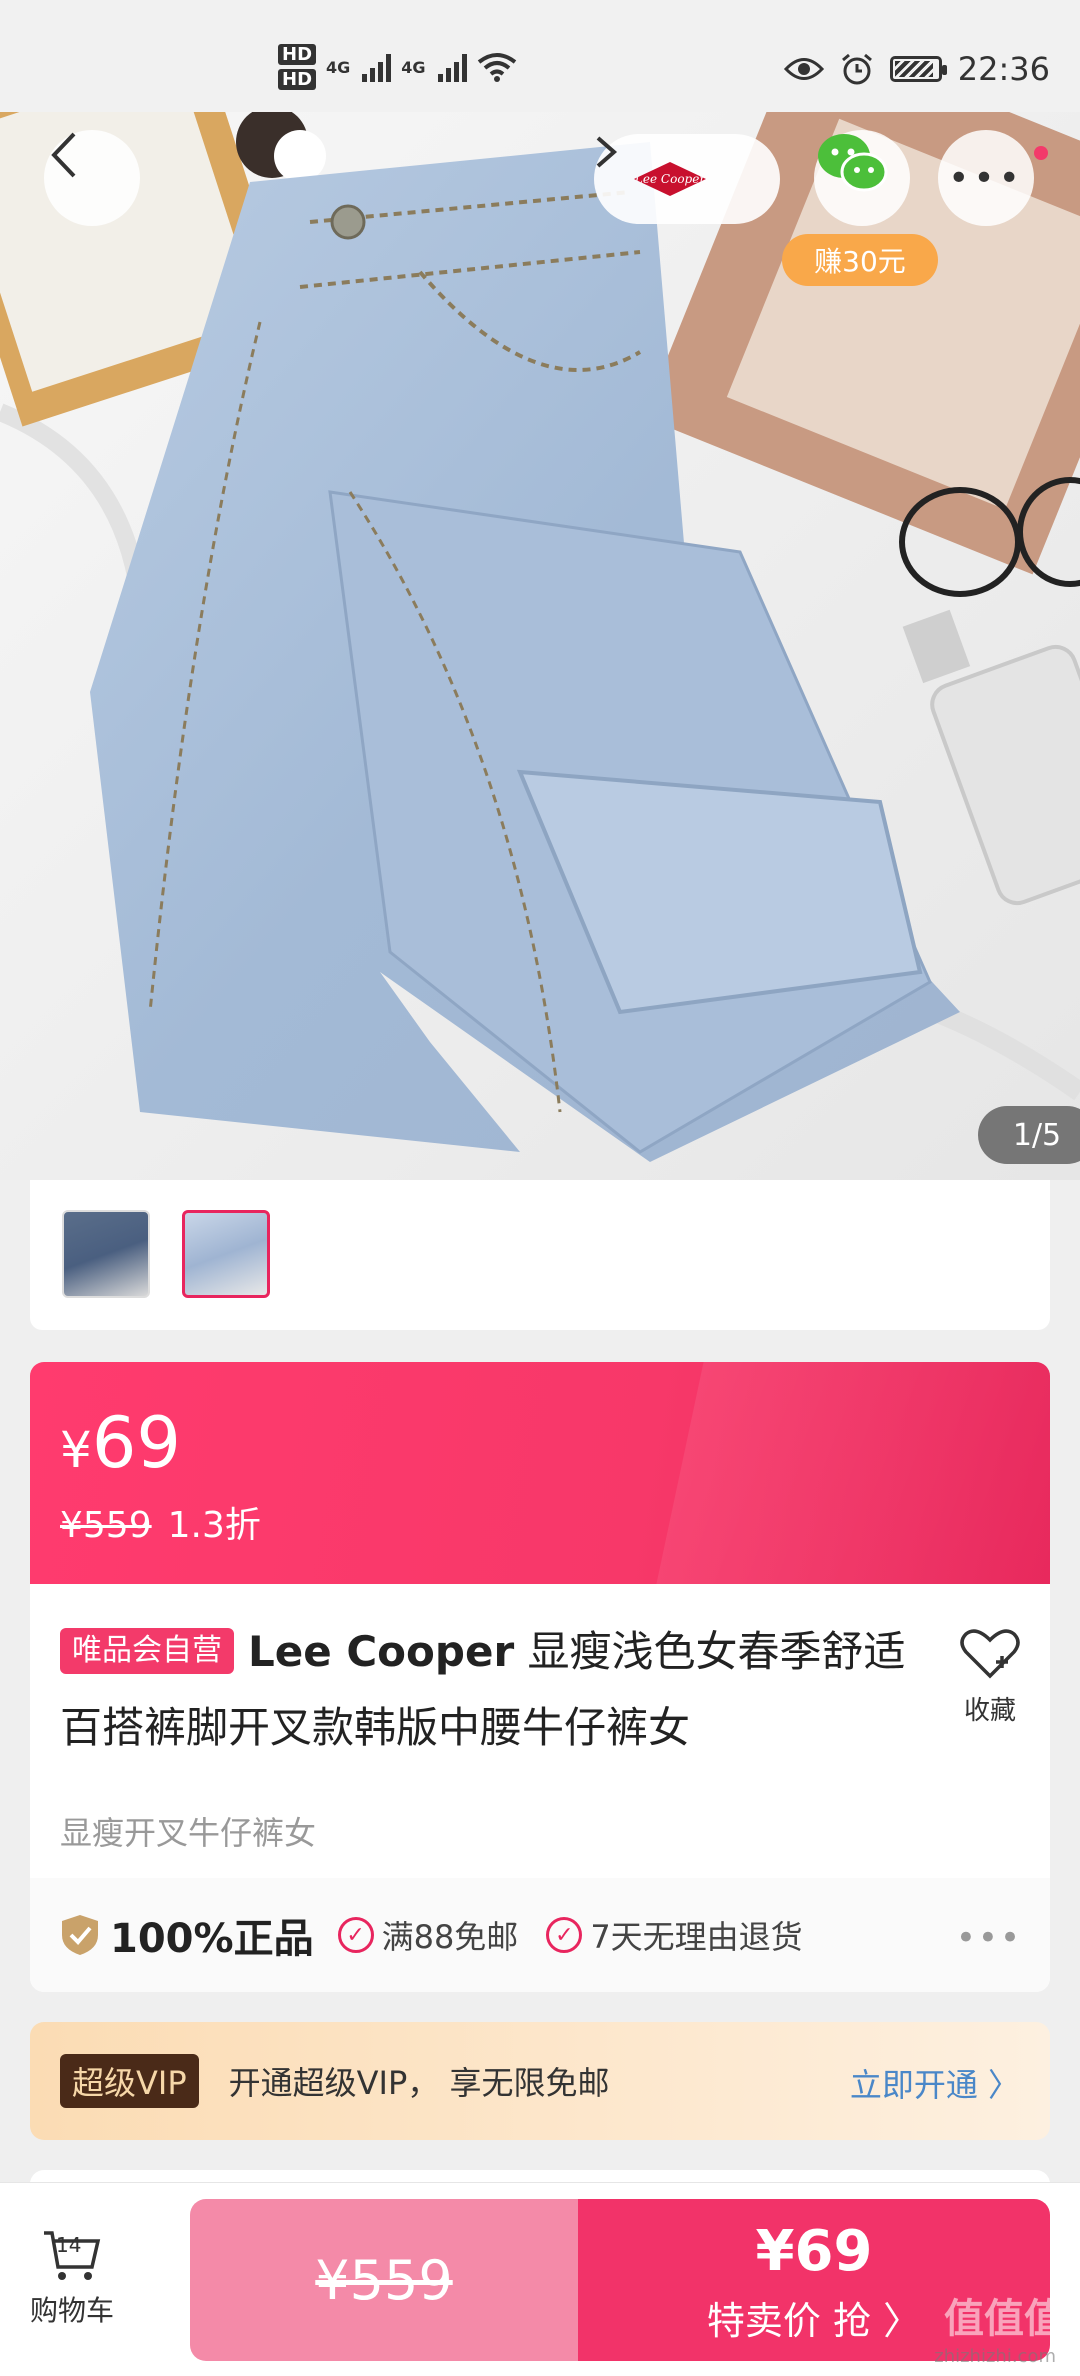 The image size is (1080, 2376). Describe the element at coordinates (989, 1711) in the screenshot. I see `favorite-label: 收藏` at that location.